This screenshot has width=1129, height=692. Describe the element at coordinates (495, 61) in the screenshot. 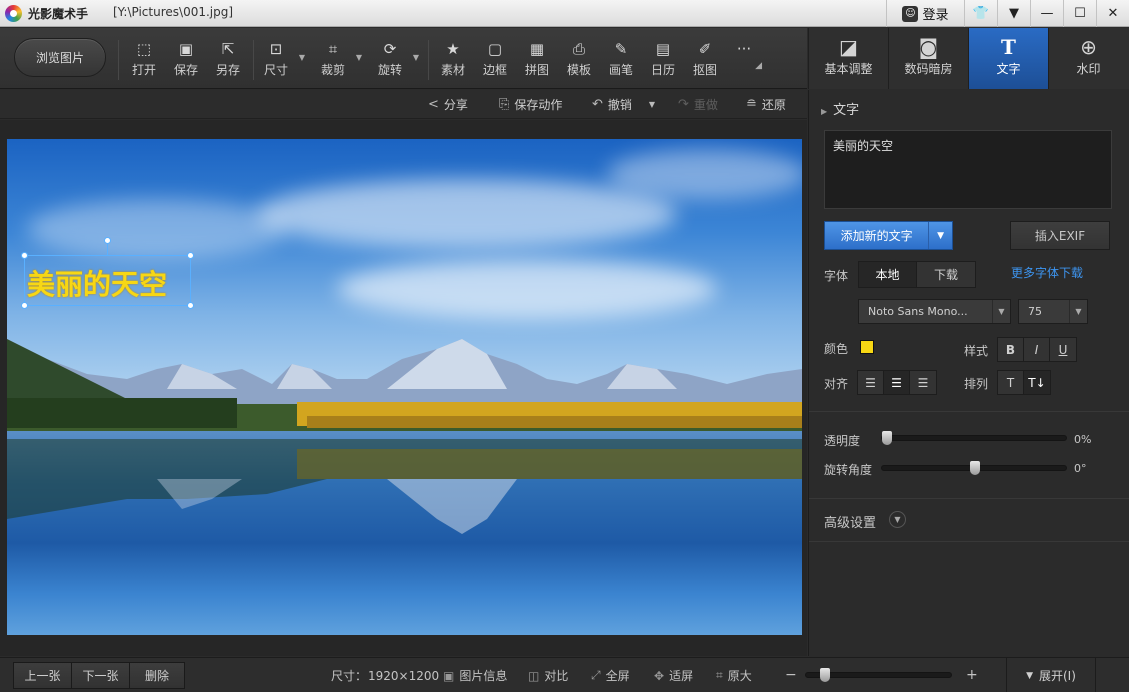

I see `border-button: ▢ 边框` at that location.